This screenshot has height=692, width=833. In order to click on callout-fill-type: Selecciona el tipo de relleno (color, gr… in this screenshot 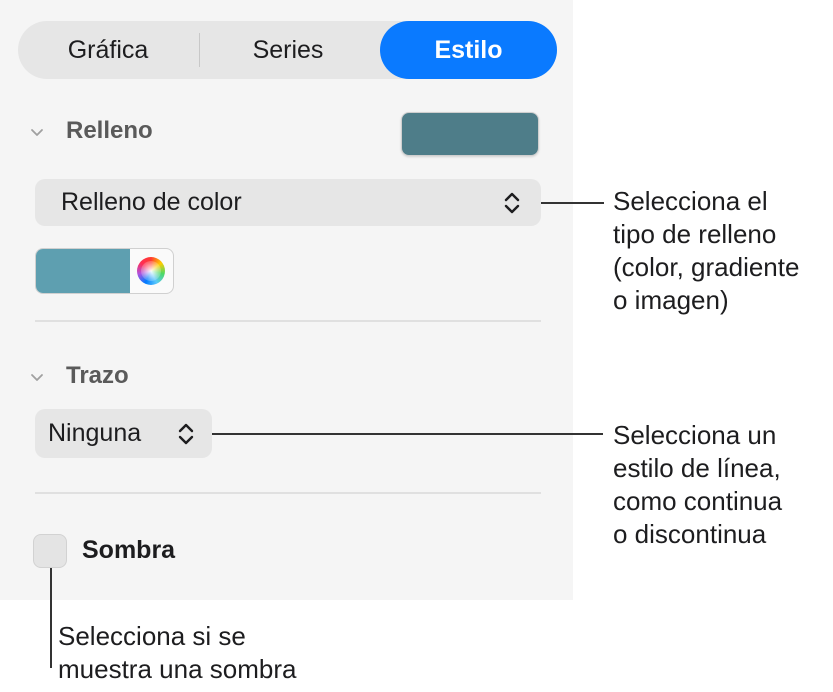, I will do `click(706, 251)`.